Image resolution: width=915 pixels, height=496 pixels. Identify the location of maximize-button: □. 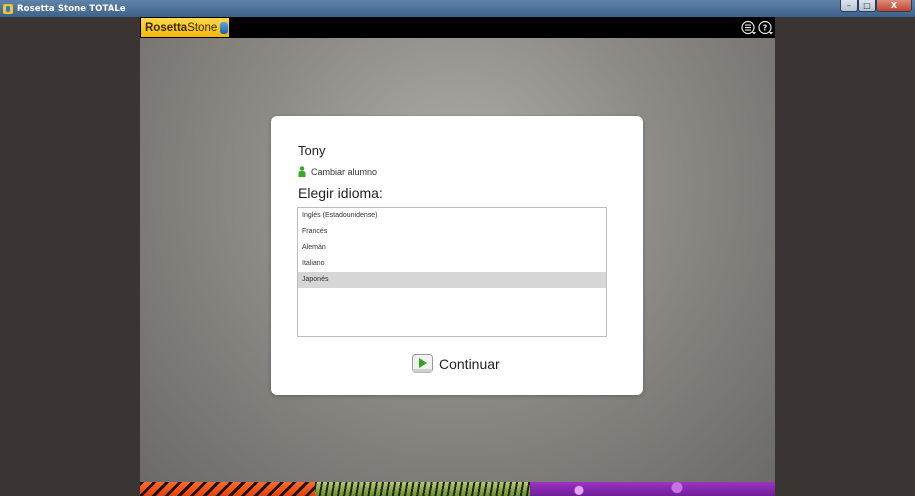
(867, 6).